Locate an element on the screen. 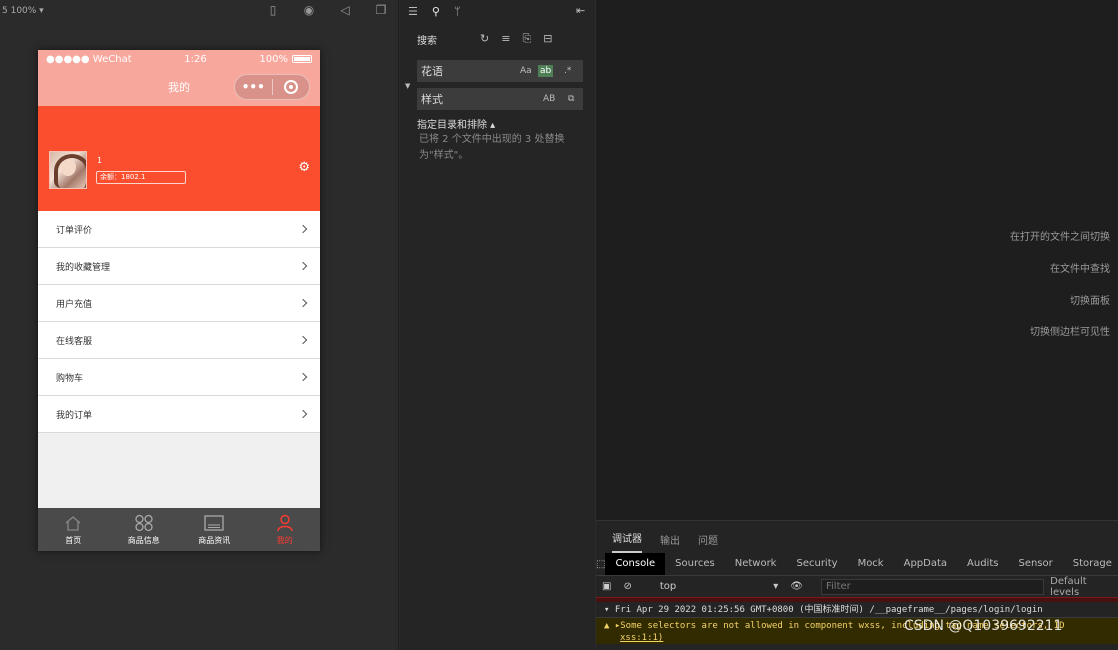 The height and width of the screenshot is (650, 1118). hint-toggle-panel: 切换面板 is located at coordinates (1090, 301).